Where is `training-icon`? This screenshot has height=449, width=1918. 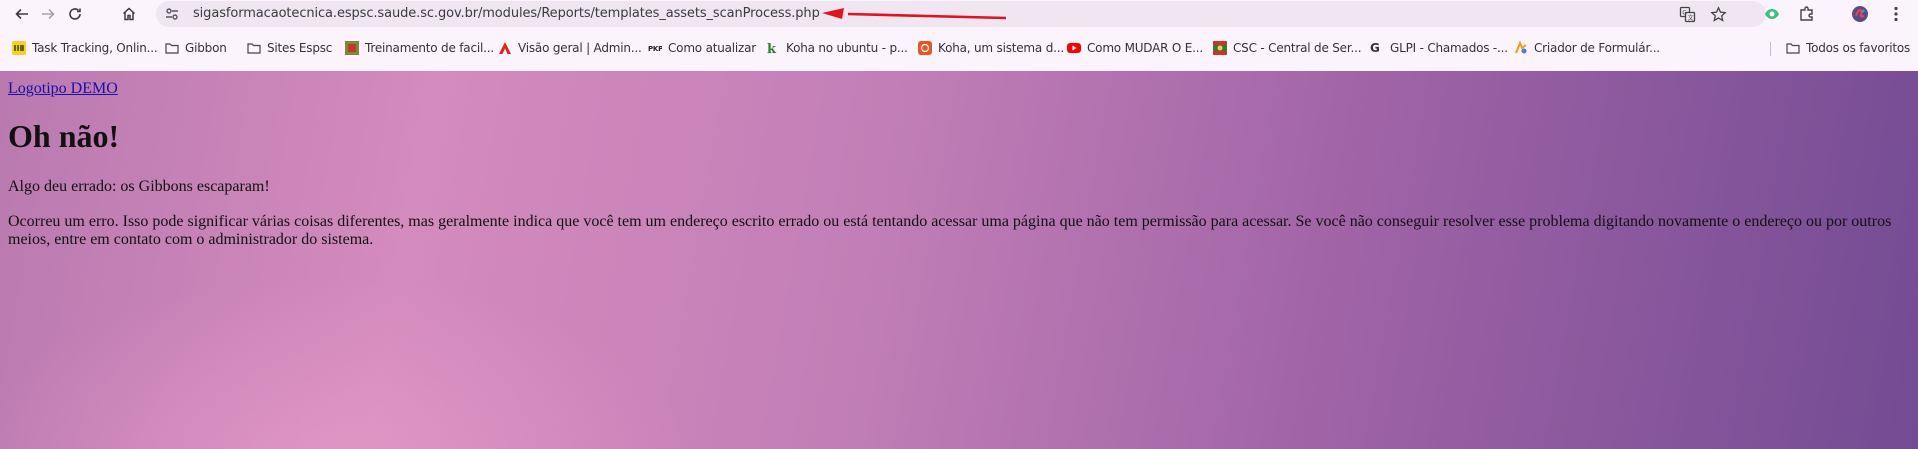
training-icon is located at coordinates (352, 48).